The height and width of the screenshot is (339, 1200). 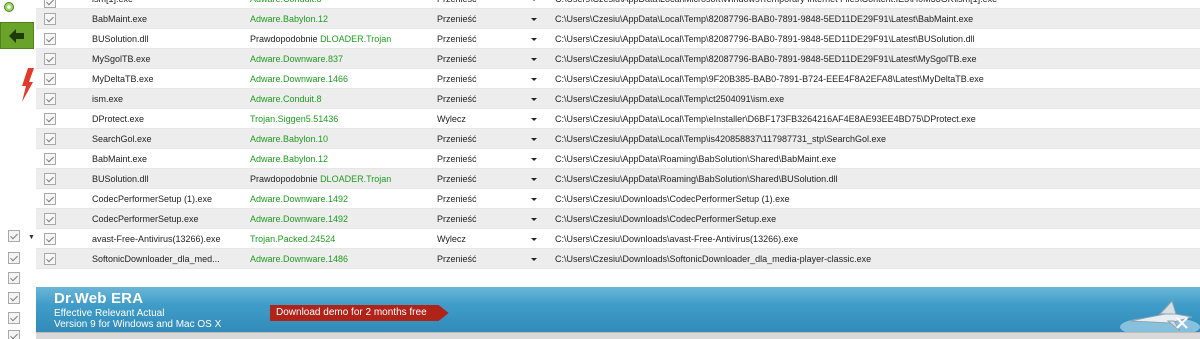 I want to click on threat-label: Adware.Babylon.10, so click(x=289, y=139).